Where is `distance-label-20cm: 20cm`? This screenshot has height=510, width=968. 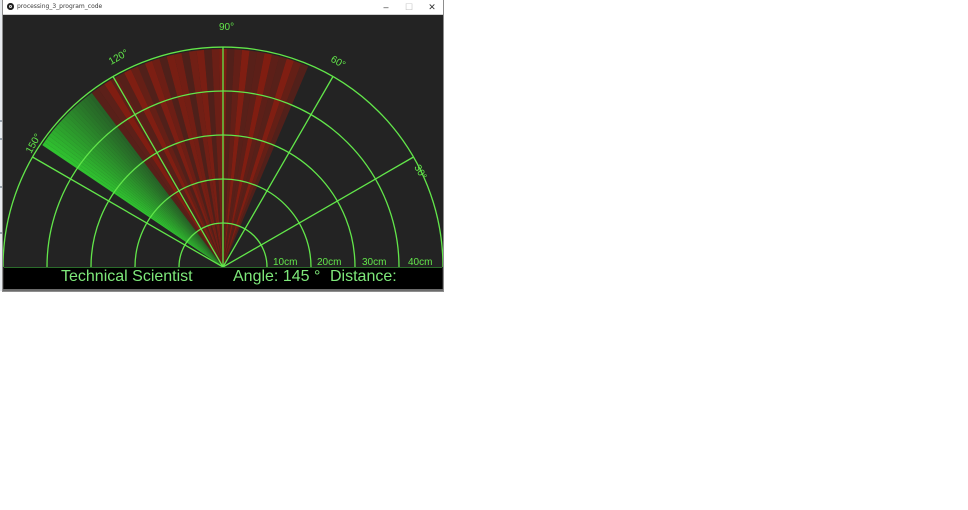
distance-label-20cm: 20cm is located at coordinates (329, 262).